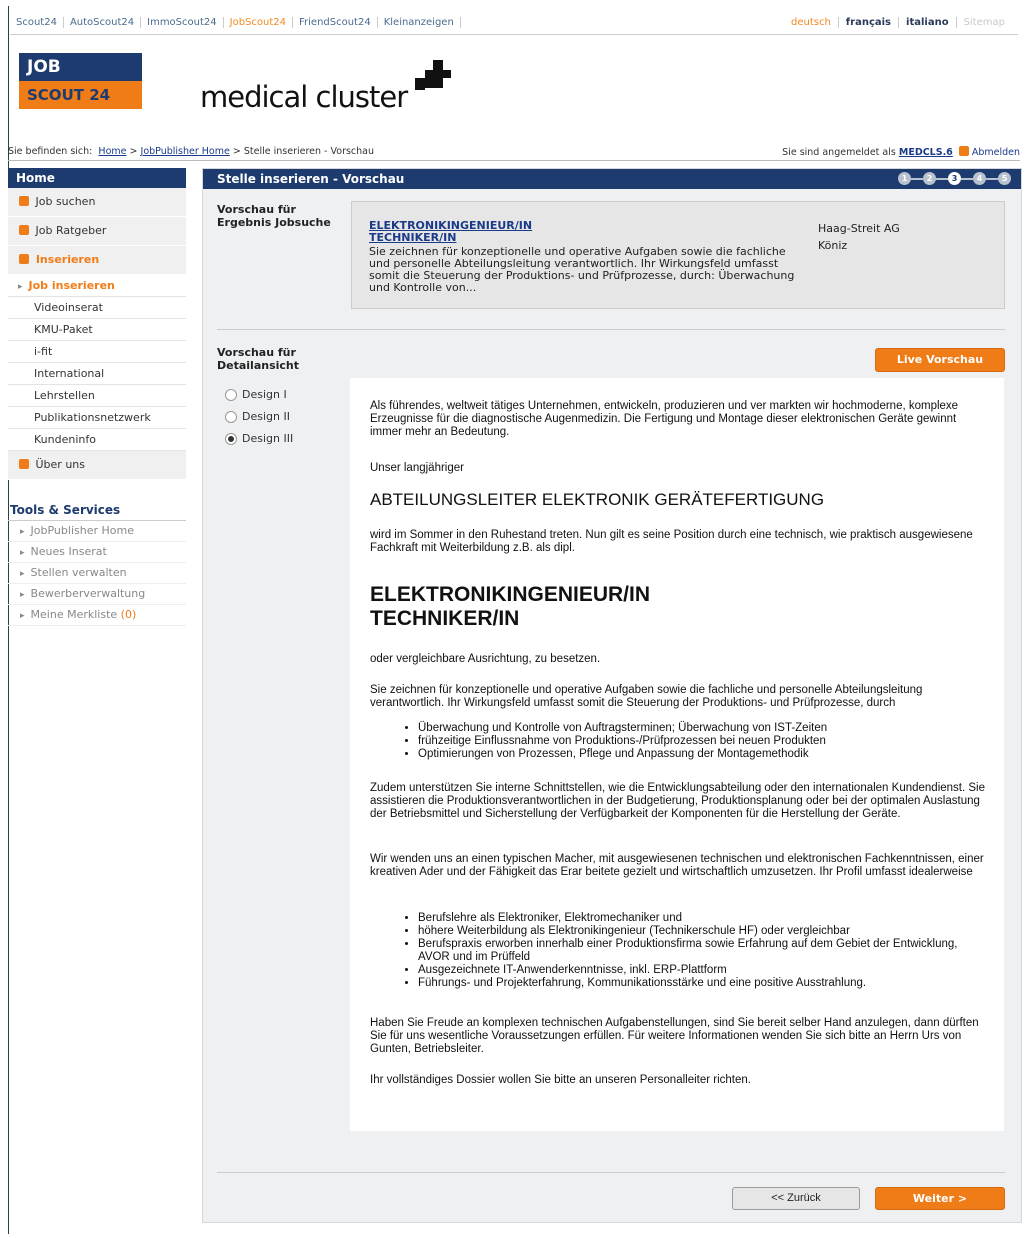  What do you see at coordinates (983, 22) in the screenshot?
I see `sitemap-link: Sitemap` at bounding box center [983, 22].